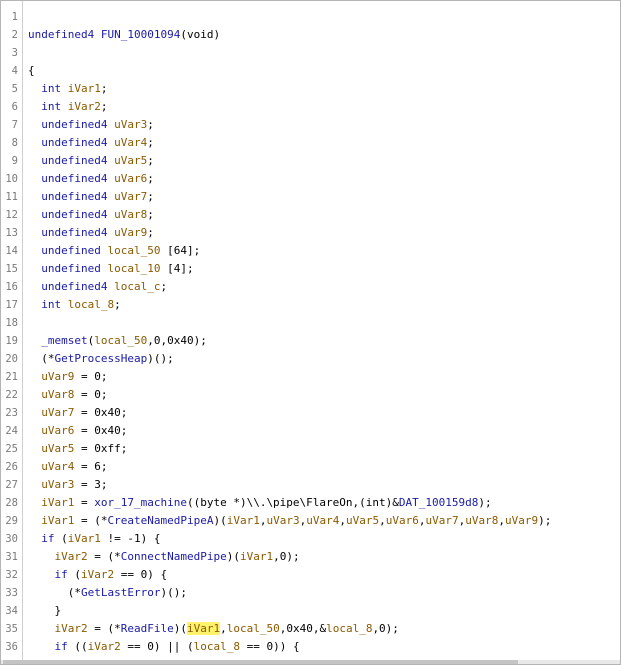 The height and width of the screenshot is (665, 621). What do you see at coordinates (137, 286) in the screenshot?
I see `code-token: local_c` at bounding box center [137, 286].